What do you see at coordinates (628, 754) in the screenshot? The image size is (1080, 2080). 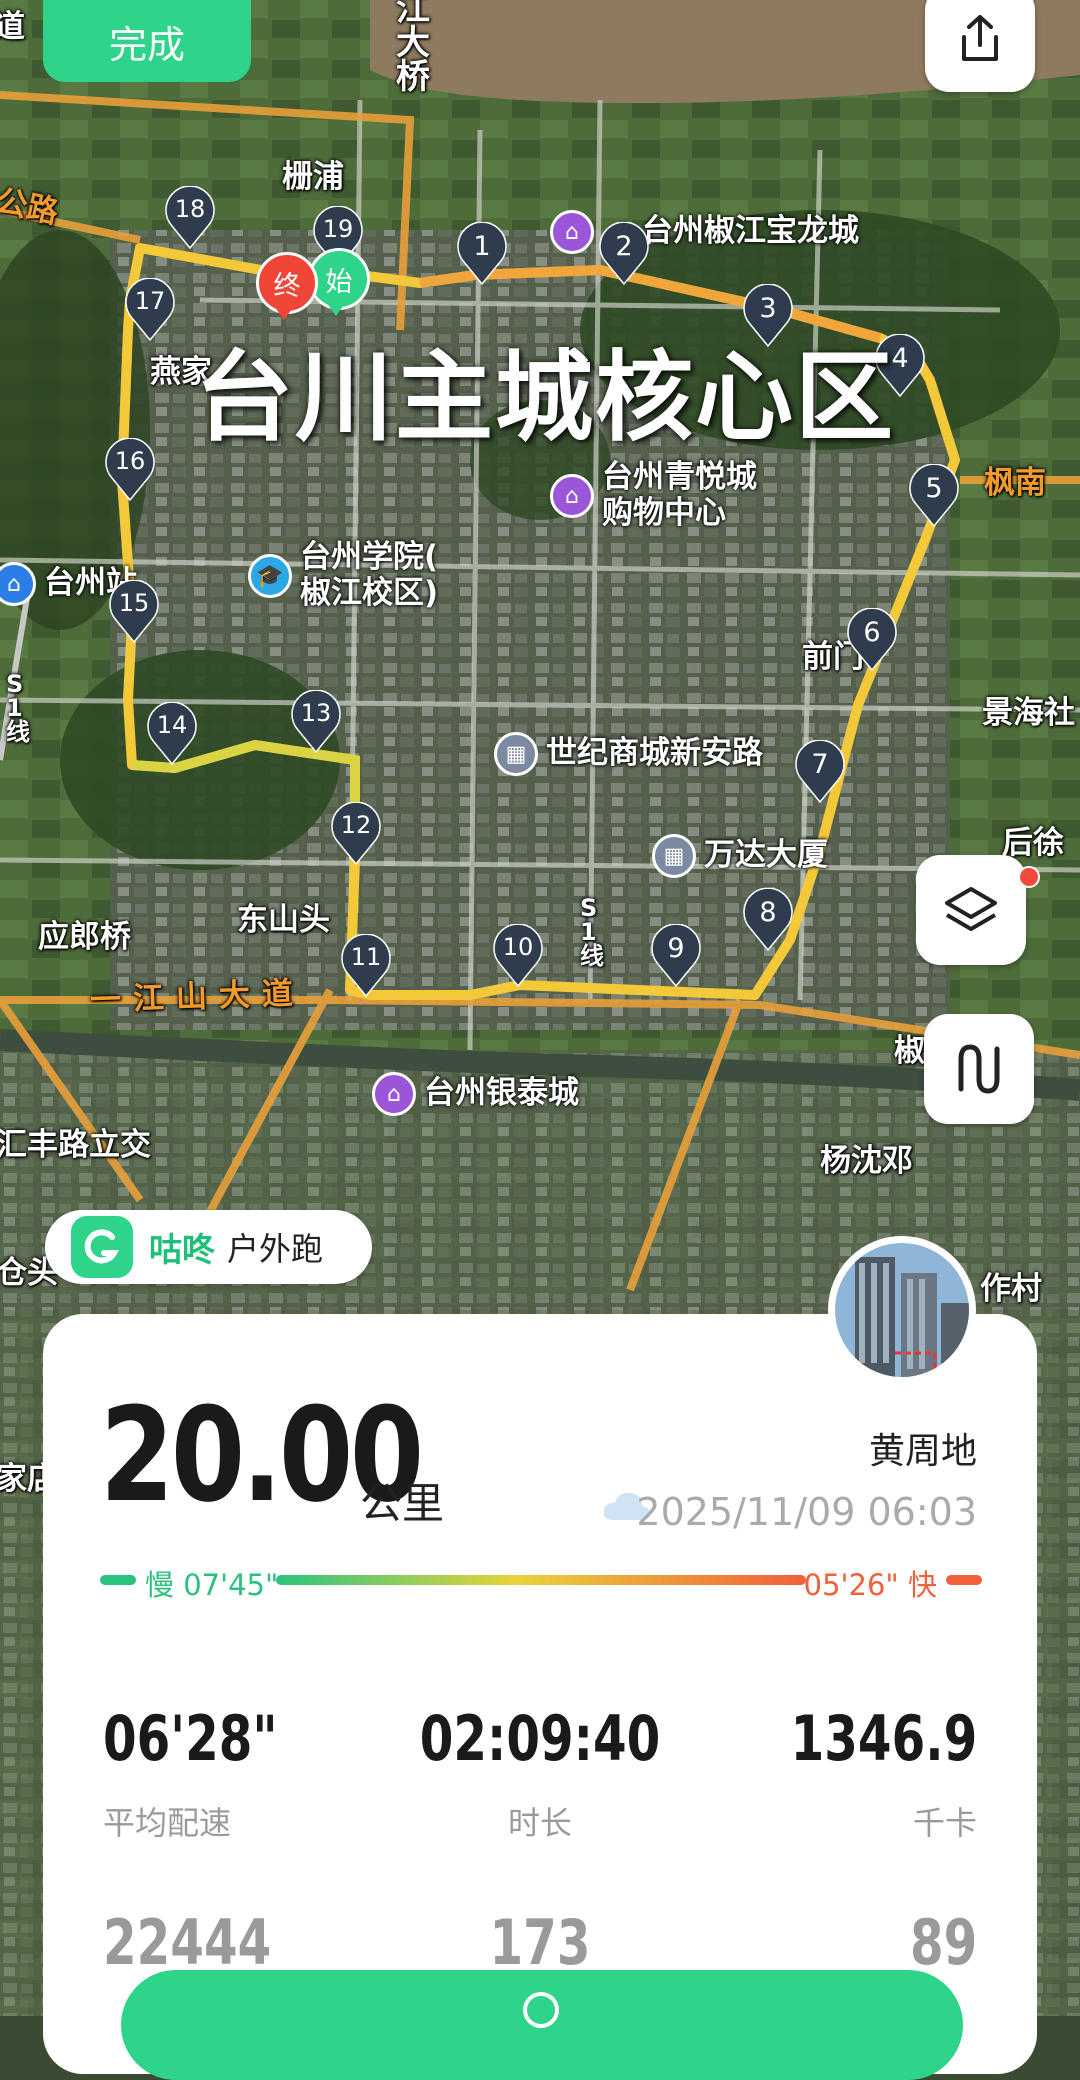 I see `poi-shiji: ▦ 世纪商城新安路` at bounding box center [628, 754].